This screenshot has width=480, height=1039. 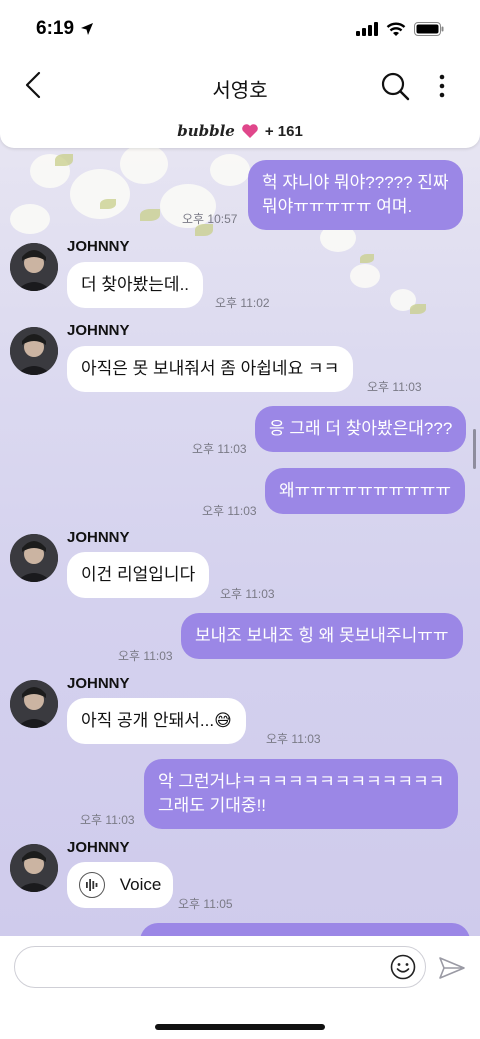 What do you see at coordinates (361, 429) in the screenshot?
I see `message-bubble-outgoing: 응 그래 더 찾아봤은대???` at bounding box center [361, 429].